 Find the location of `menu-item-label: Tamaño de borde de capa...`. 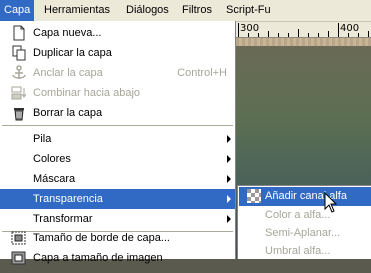

menu-item-label: Tamaño de borde de capa... is located at coordinates (101, 238).